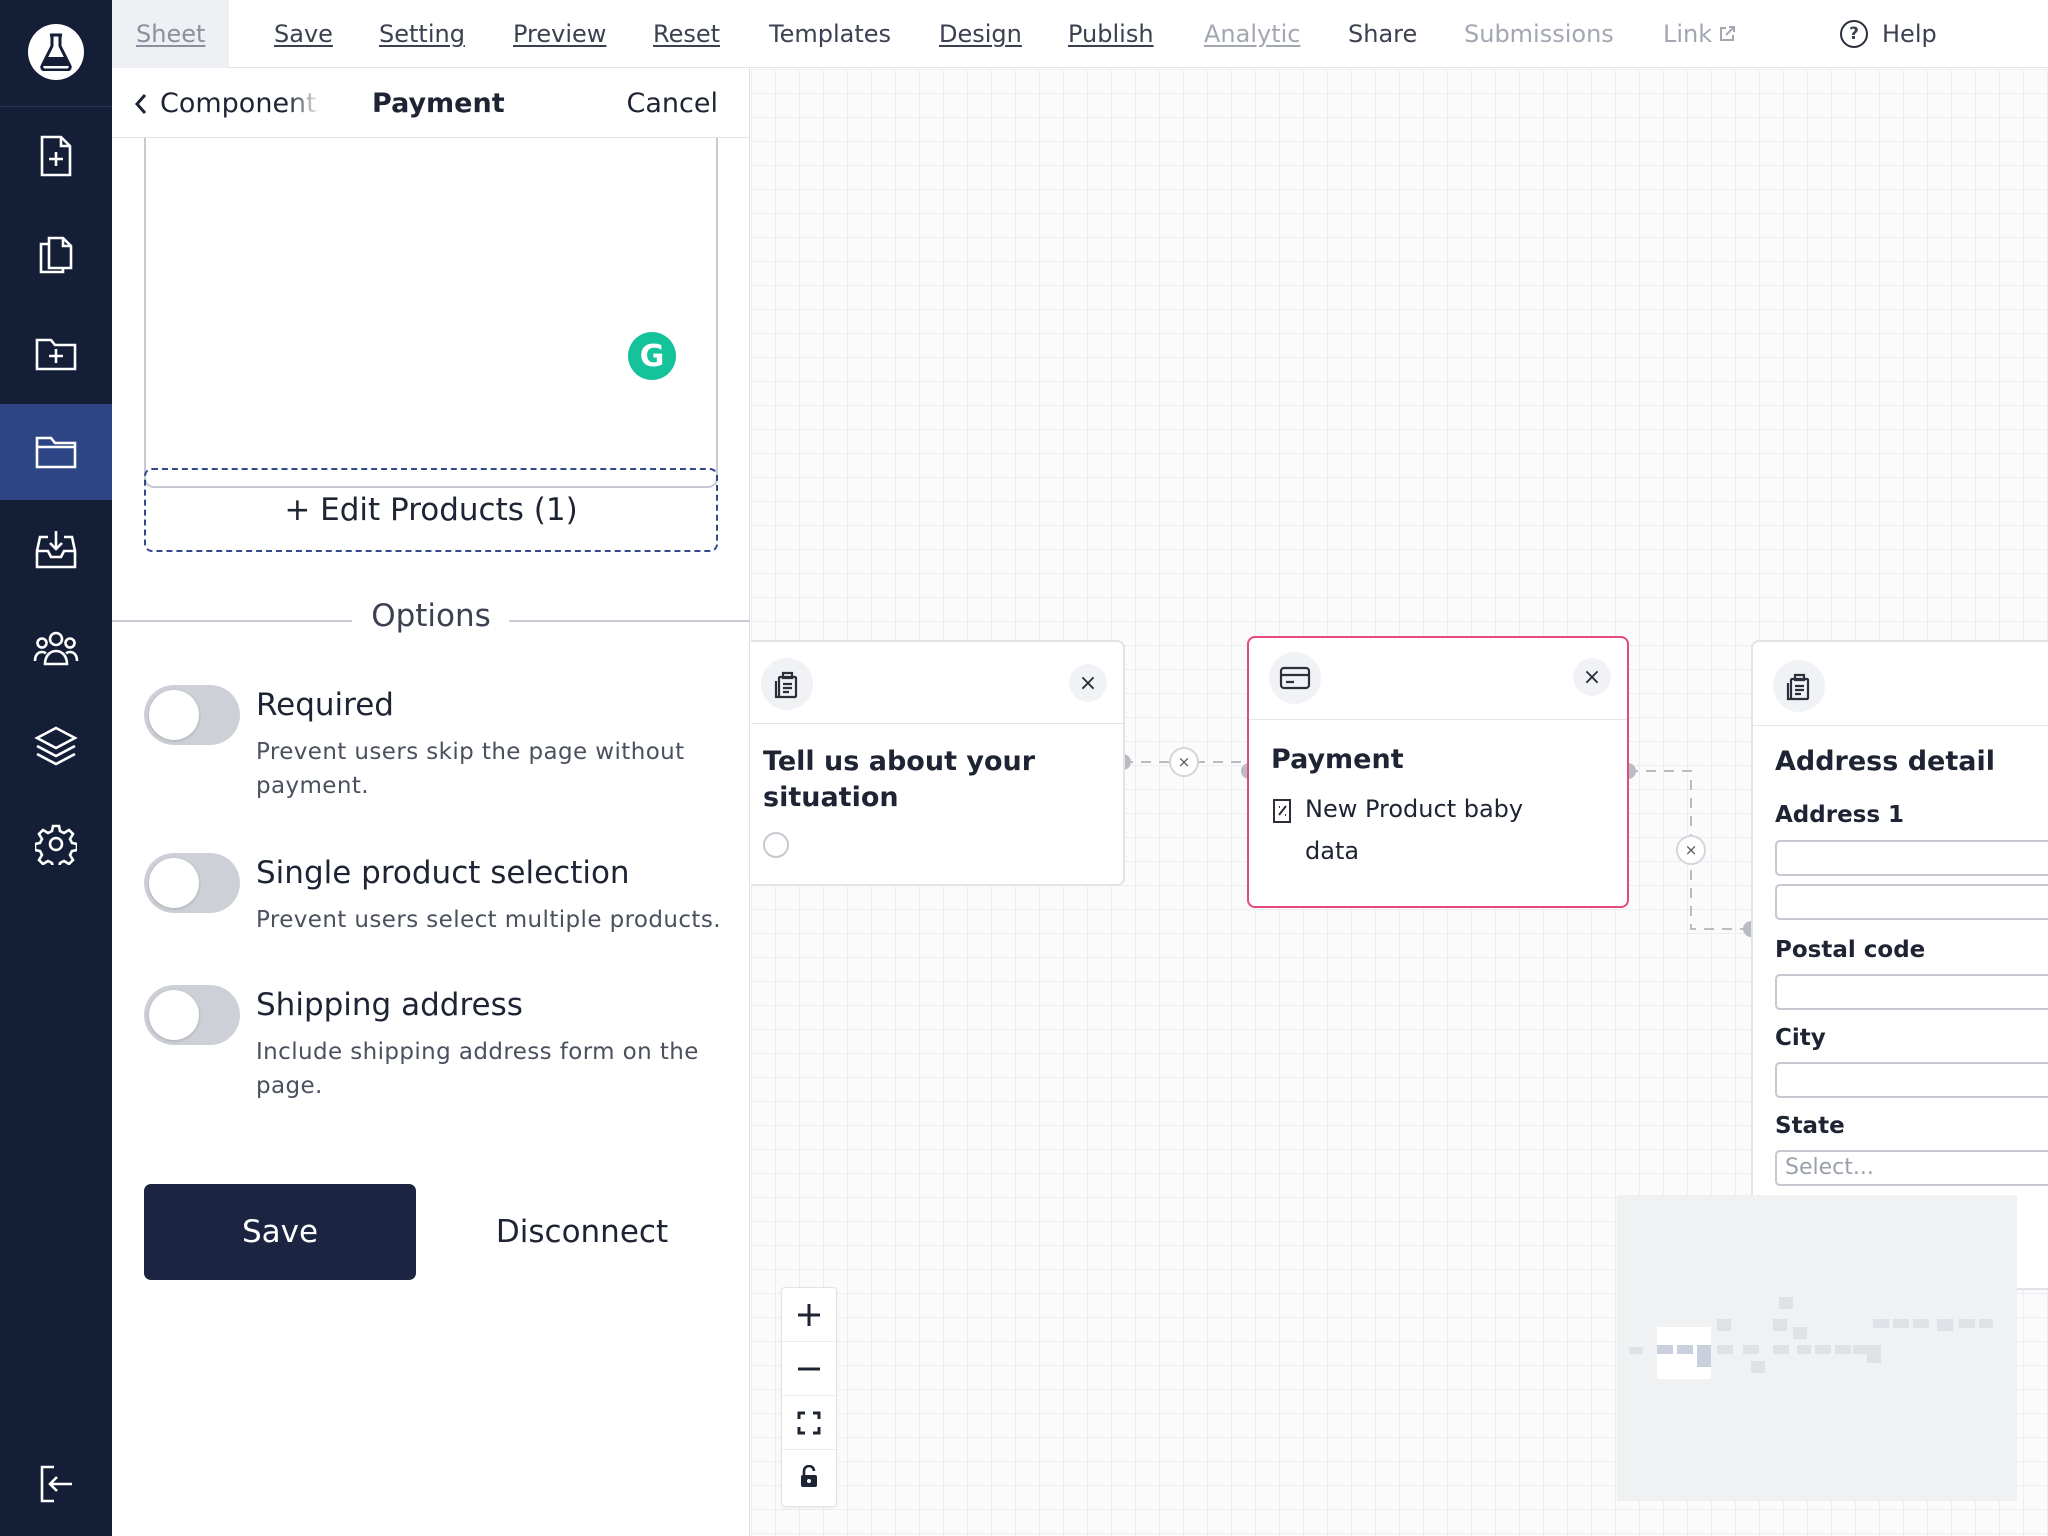  I want to click on menu-save: Save, so click(303, 34).